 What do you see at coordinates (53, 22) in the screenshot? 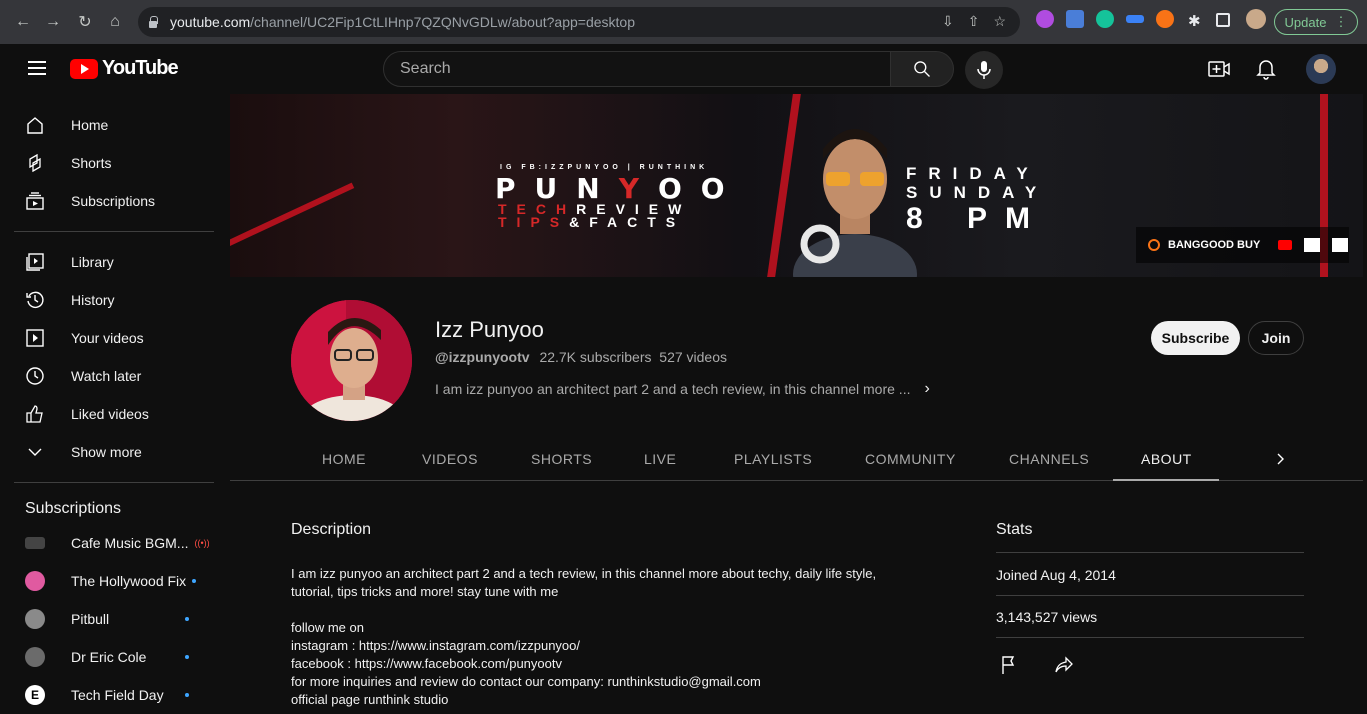
I see `forward-icon: →` at bounding box center [53, 22].